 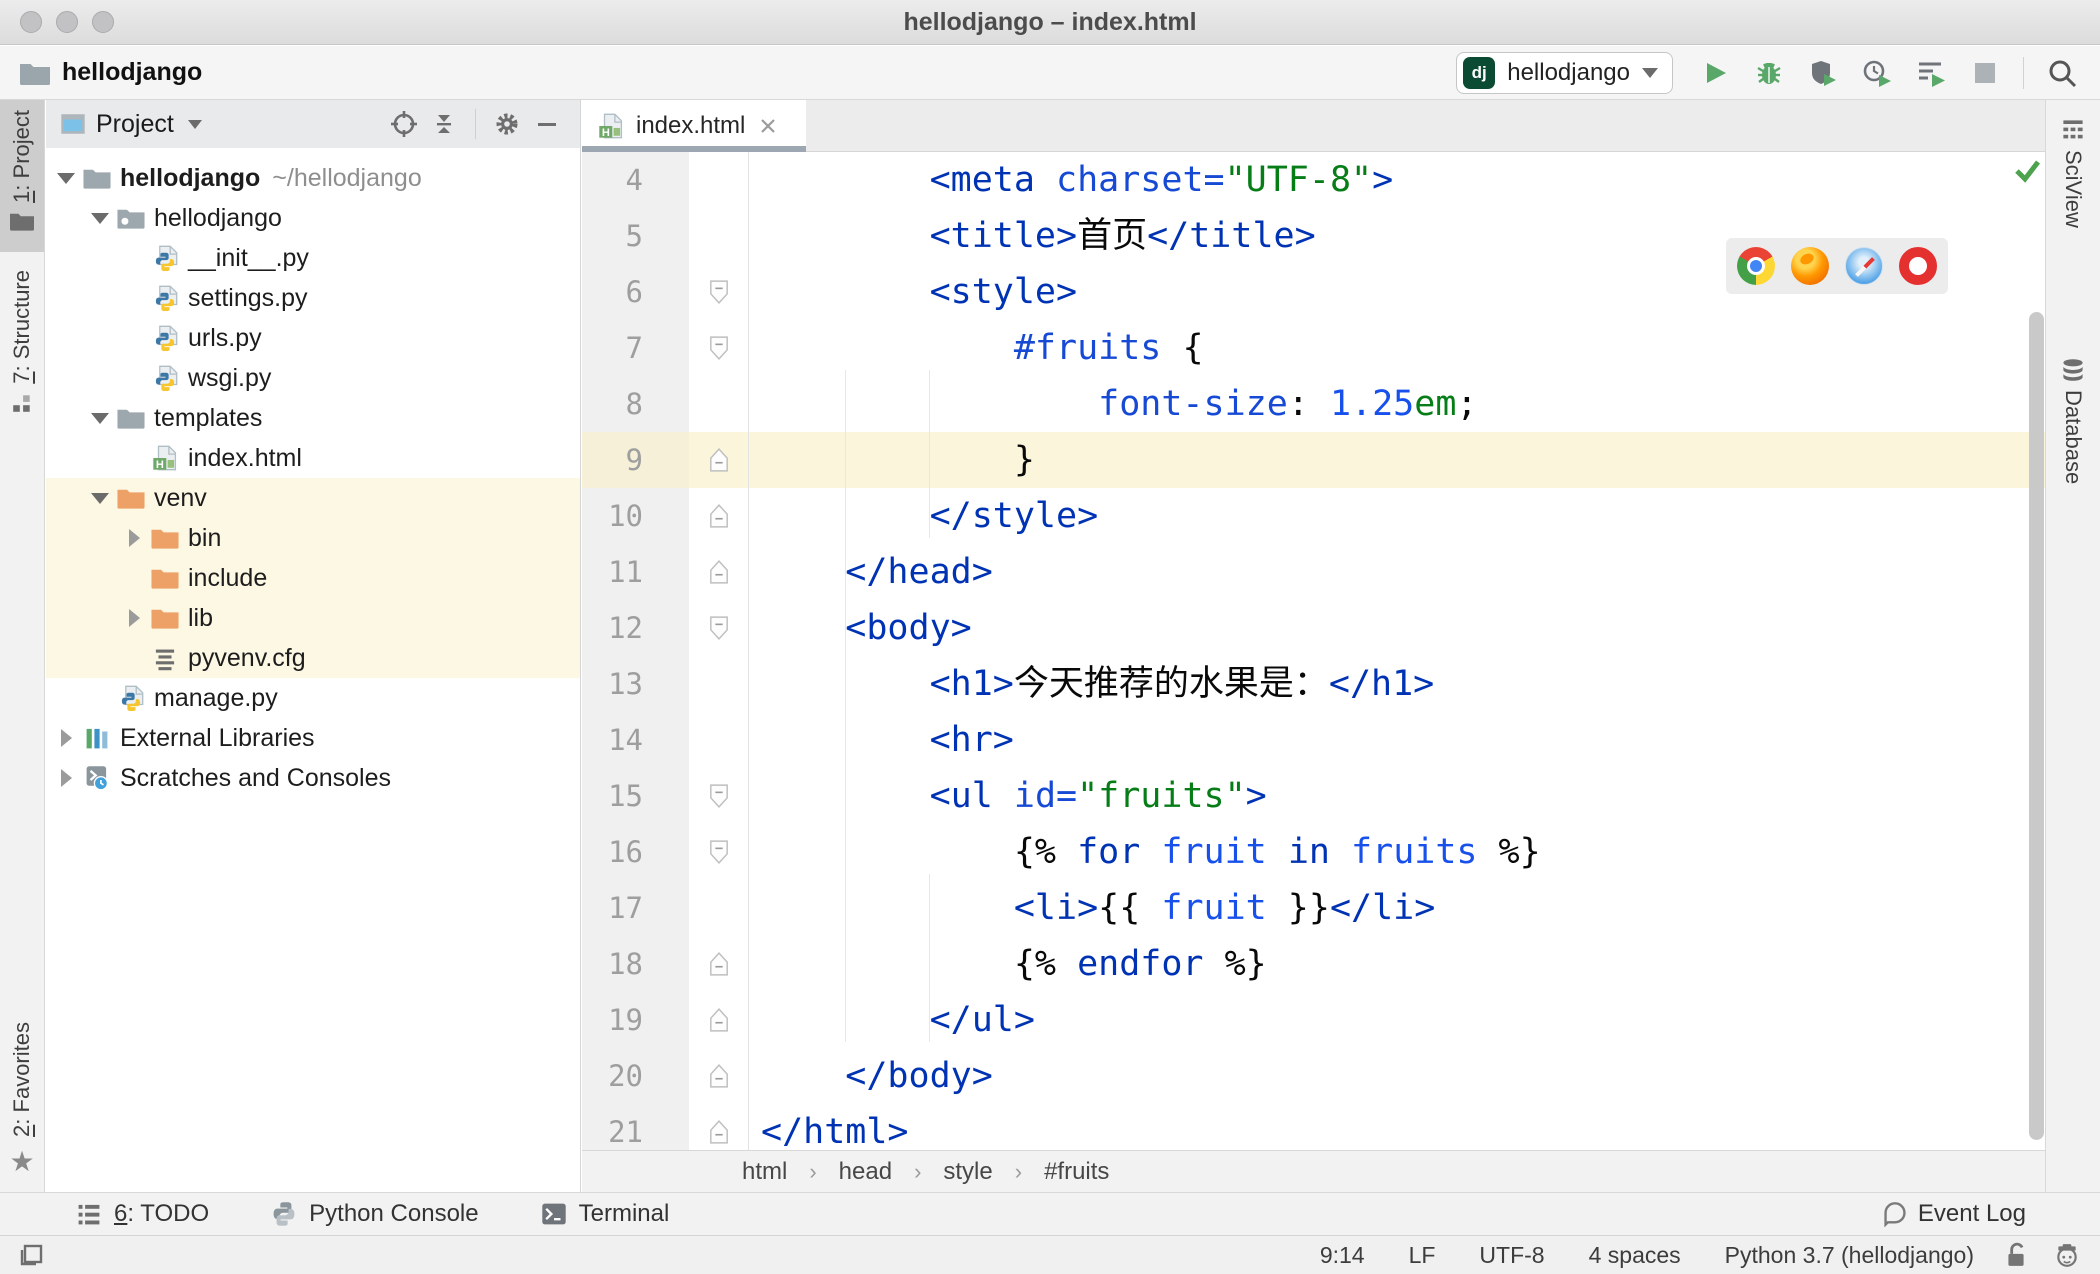 What do you see at coordinates (2062, 73) in the screenshot?
I see `search-everywhere-button` at bounding box center [2062, 73].